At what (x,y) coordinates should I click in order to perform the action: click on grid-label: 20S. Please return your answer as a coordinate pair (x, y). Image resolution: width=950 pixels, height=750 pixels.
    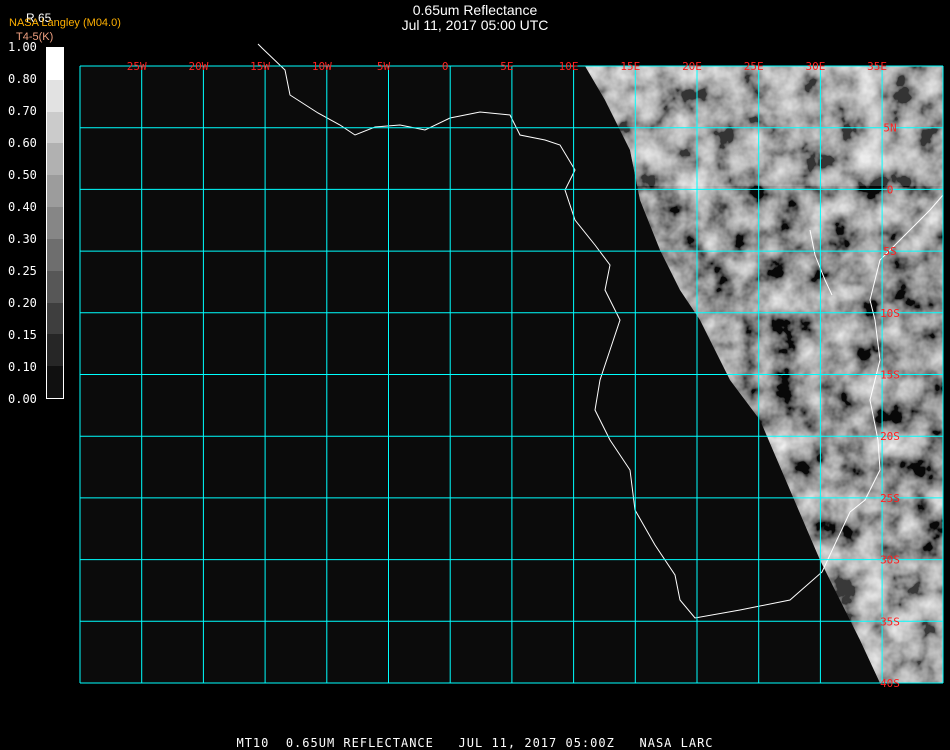
    Looking at the image, I should click on (890, 436).